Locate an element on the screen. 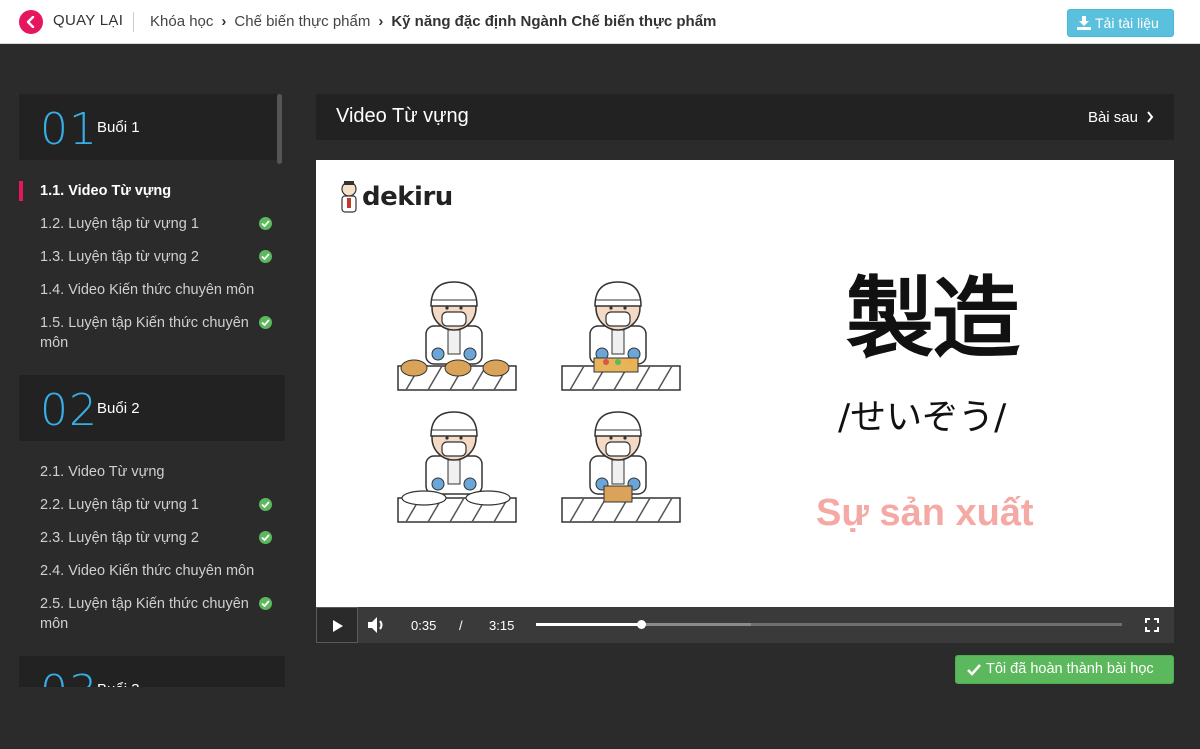 This screenshot has width=1200, height=749. session-header: 03Buổi 3 is located at coordinates (152, 671).